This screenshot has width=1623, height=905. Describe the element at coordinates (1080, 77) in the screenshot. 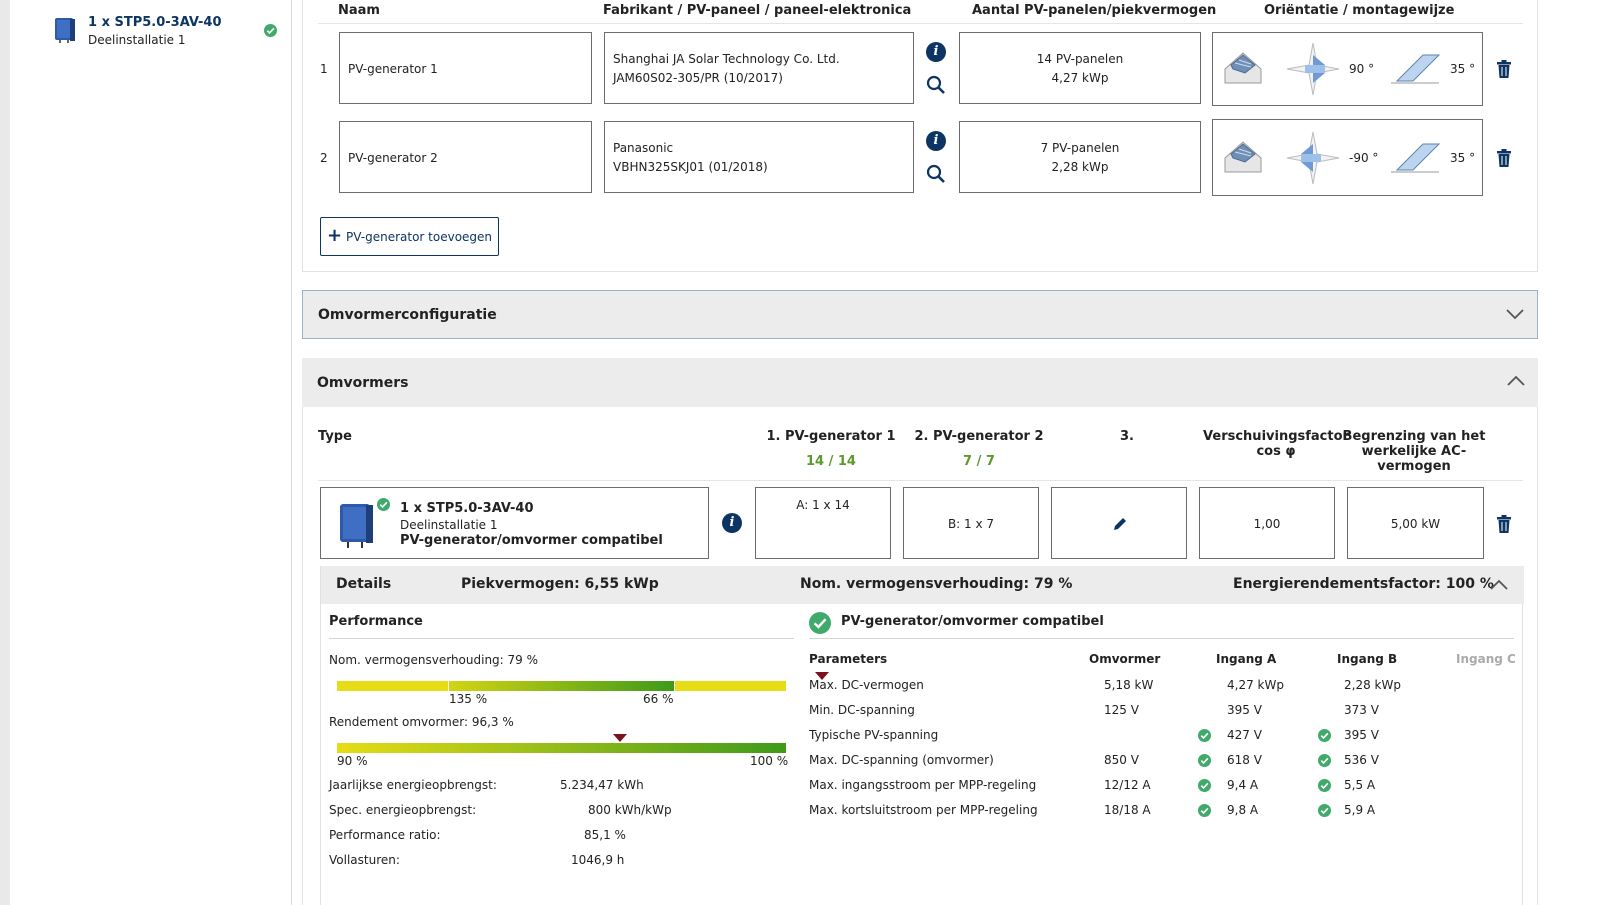

I see `peak-power-value: 4,27 kWp` at that location.